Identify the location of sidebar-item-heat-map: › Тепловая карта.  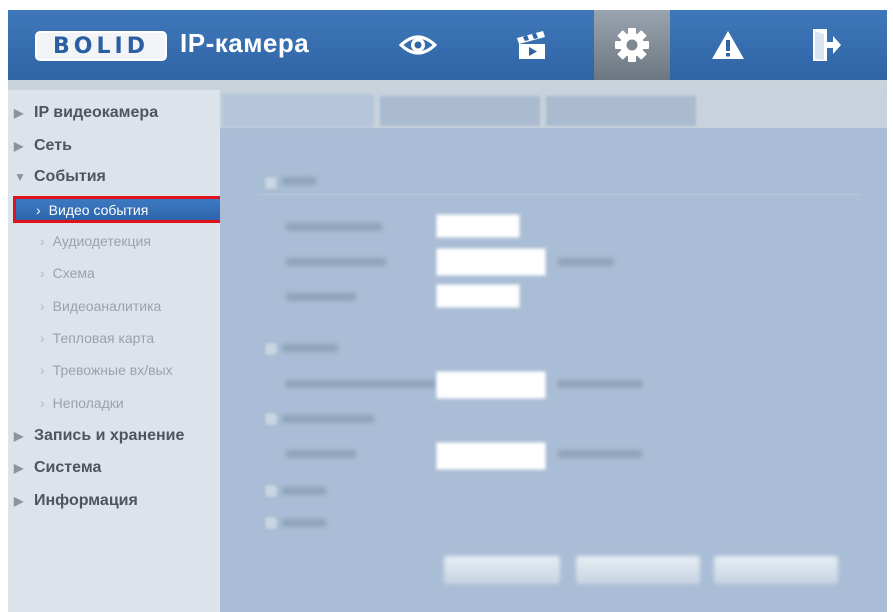
(97, 338).